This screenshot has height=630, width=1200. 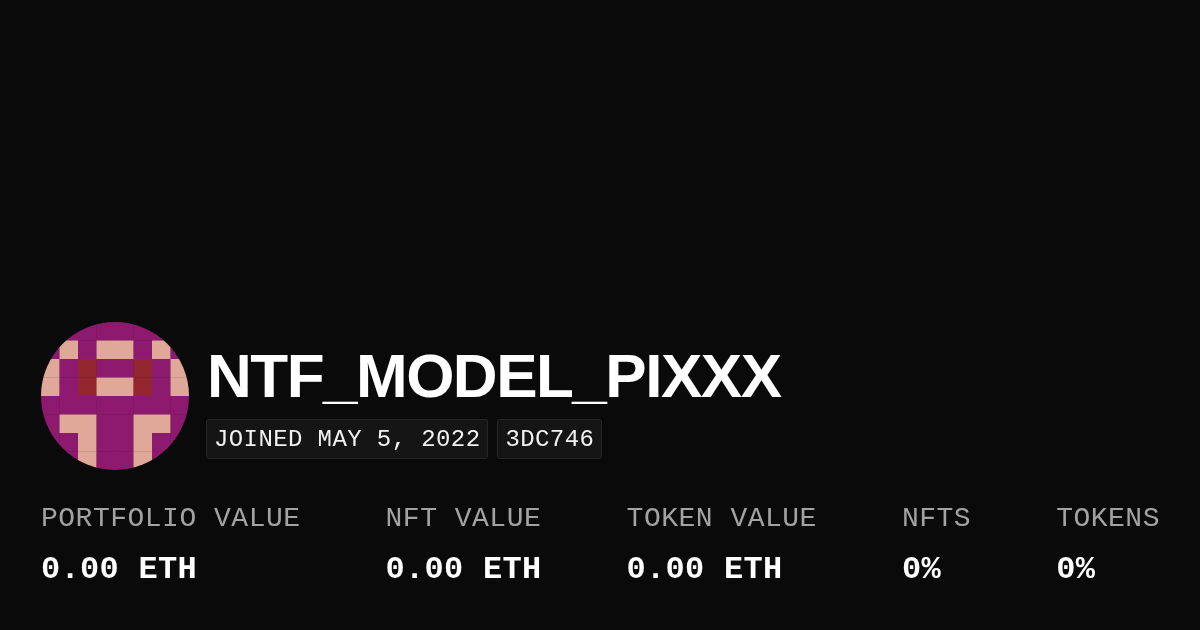 What do you see at coordinates (550, 439) in the screenshot?
I see `profile-tag: 3DC746` at bounding box center [550, 439].